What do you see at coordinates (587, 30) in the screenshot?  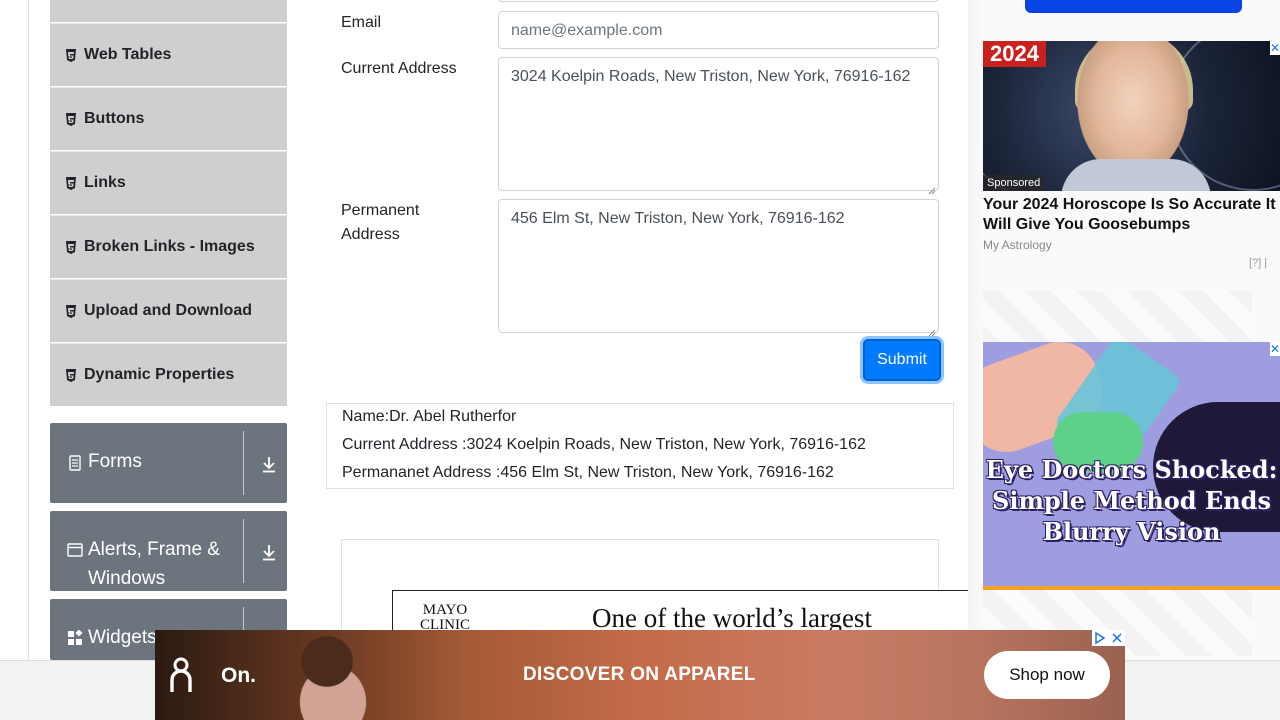 I see `email-placeholder: name@example.com` at bounding box center [587, 30].